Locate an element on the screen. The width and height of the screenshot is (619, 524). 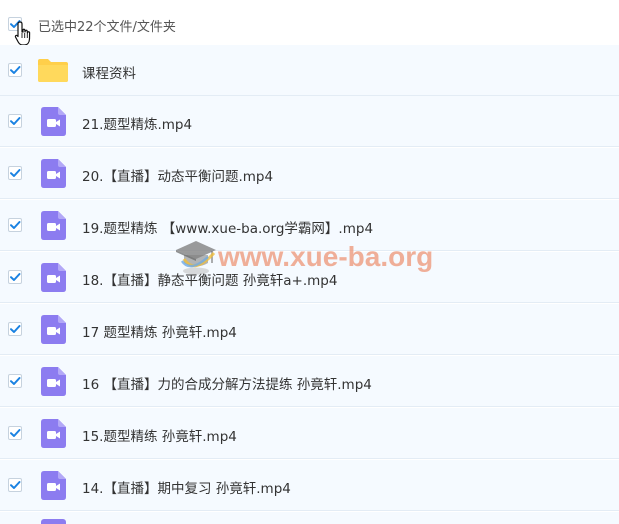
file-name: 17 题型精炼 孙竟轩.mp4 is located at coordinates (159, 331).